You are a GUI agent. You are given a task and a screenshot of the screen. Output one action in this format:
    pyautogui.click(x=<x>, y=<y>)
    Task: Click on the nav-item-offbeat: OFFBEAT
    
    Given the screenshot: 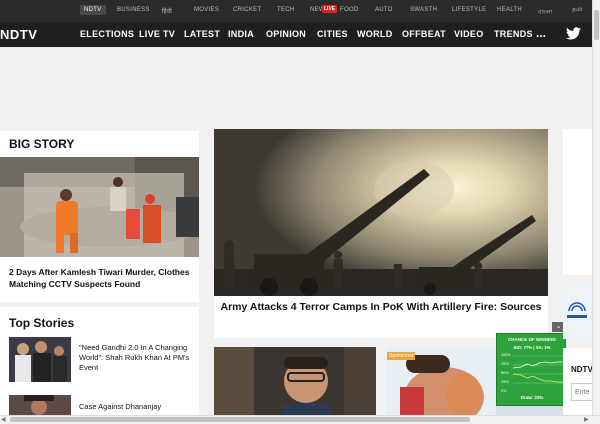 What is the action you would take?
    pyautogui.click(x=424, y=34)
    